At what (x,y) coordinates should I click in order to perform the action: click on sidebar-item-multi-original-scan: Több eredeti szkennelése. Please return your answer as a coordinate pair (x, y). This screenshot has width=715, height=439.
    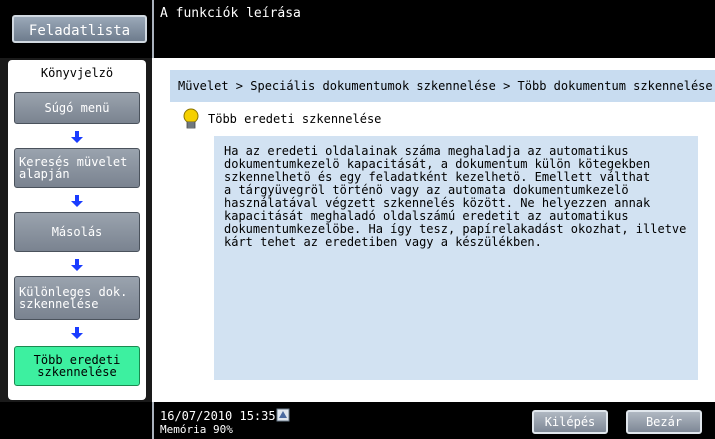
    Looking at the image, I should click on (77, 366).